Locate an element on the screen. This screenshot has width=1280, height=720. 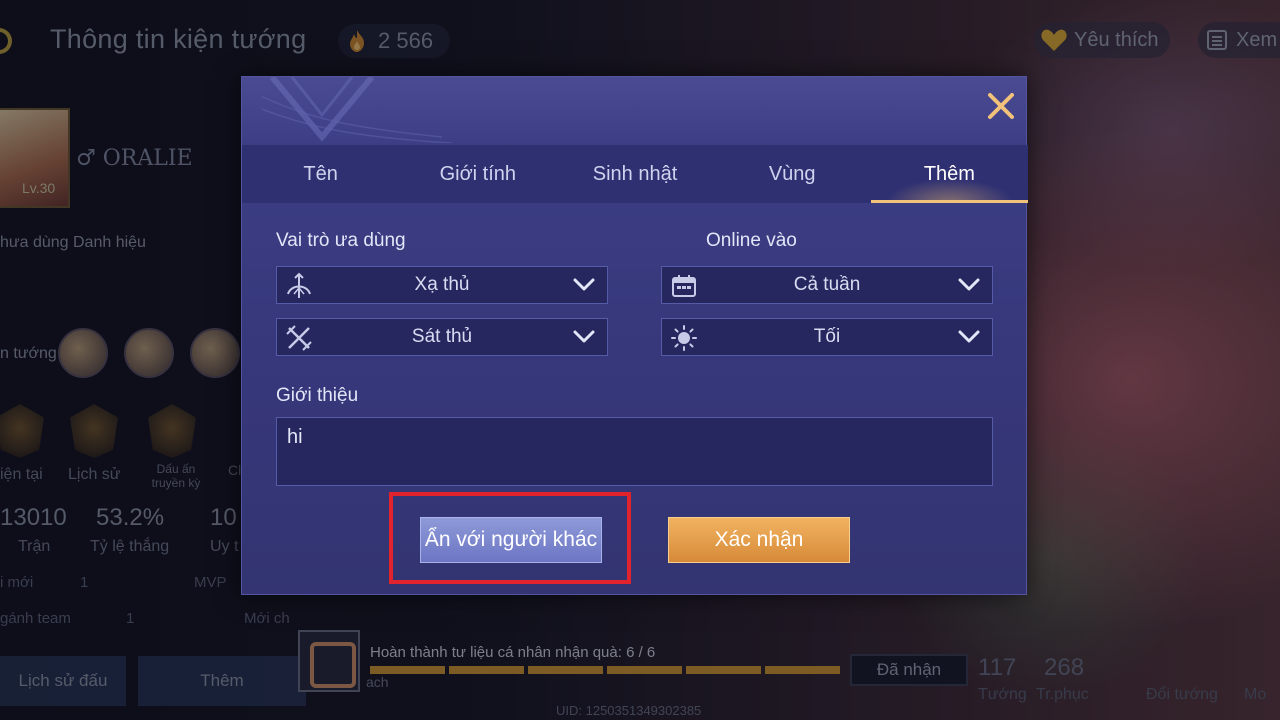
tab-gender: Giới tính is located at coordinates (477, 174).